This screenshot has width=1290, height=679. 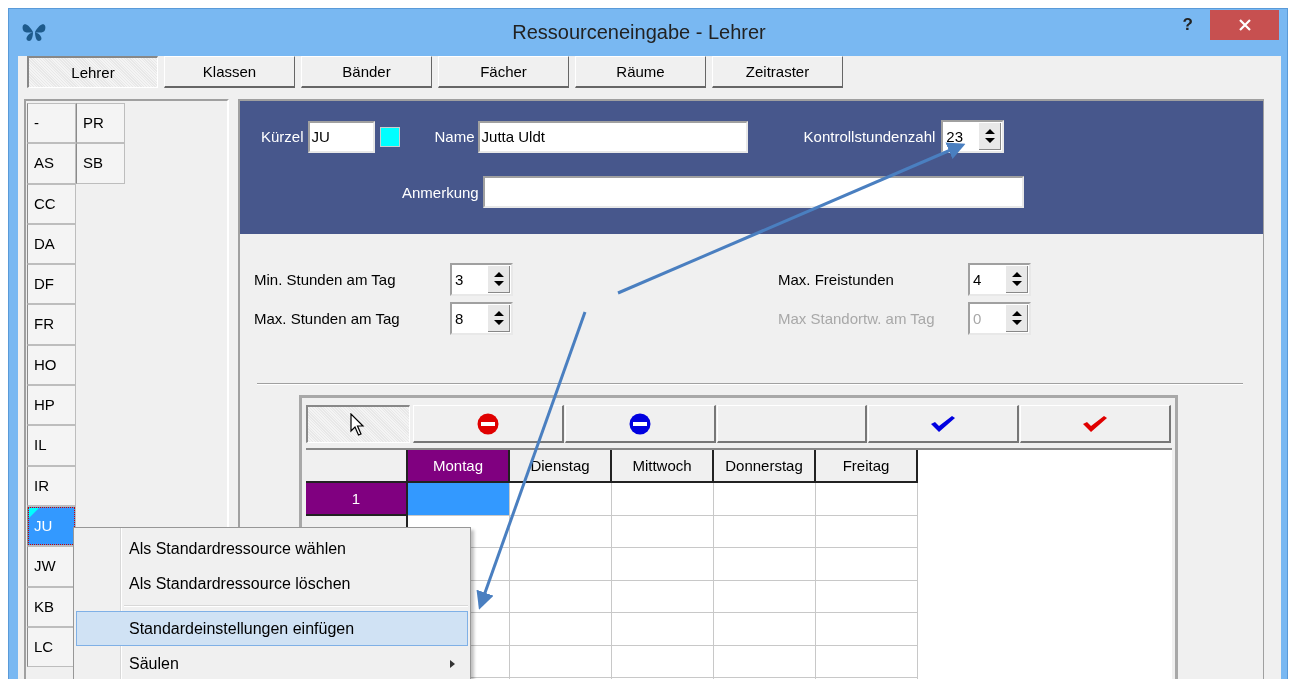 What do you see at coordinates (612, 136) in the screenshot?
I see `name-field: Jutta Uldt` at bounding box center [612, 136].